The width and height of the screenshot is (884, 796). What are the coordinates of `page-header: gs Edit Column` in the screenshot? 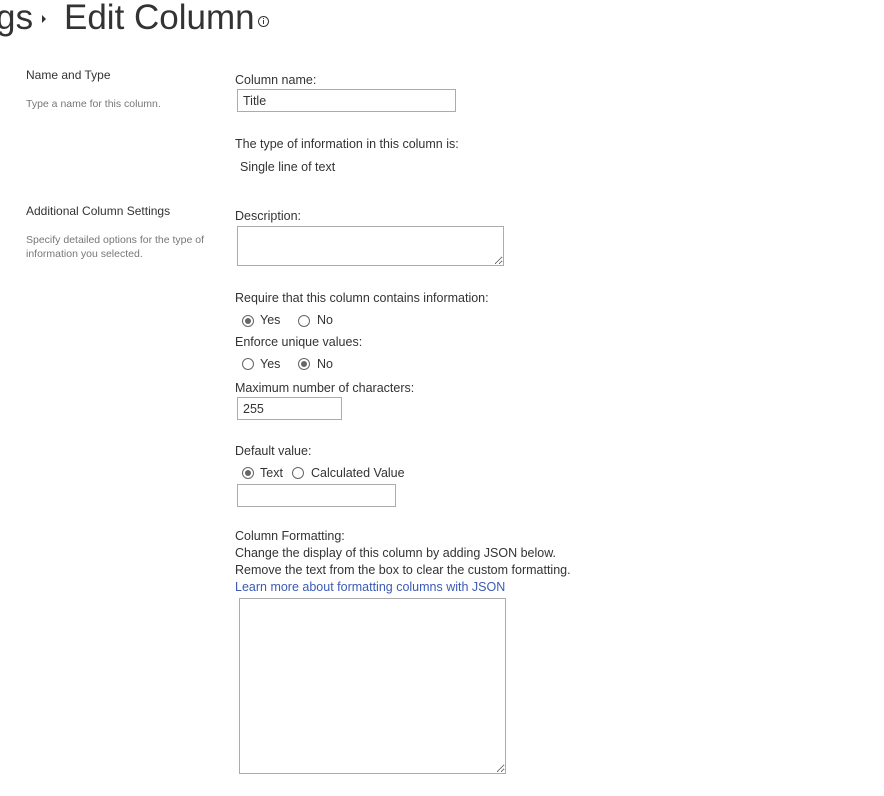 It's located at (442, 21).